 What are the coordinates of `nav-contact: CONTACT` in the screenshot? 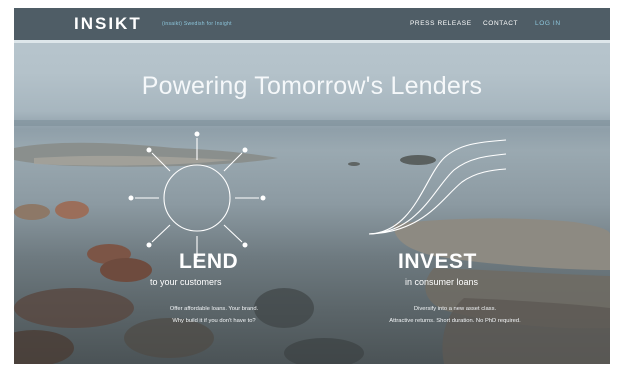 It's located at (500, 23).